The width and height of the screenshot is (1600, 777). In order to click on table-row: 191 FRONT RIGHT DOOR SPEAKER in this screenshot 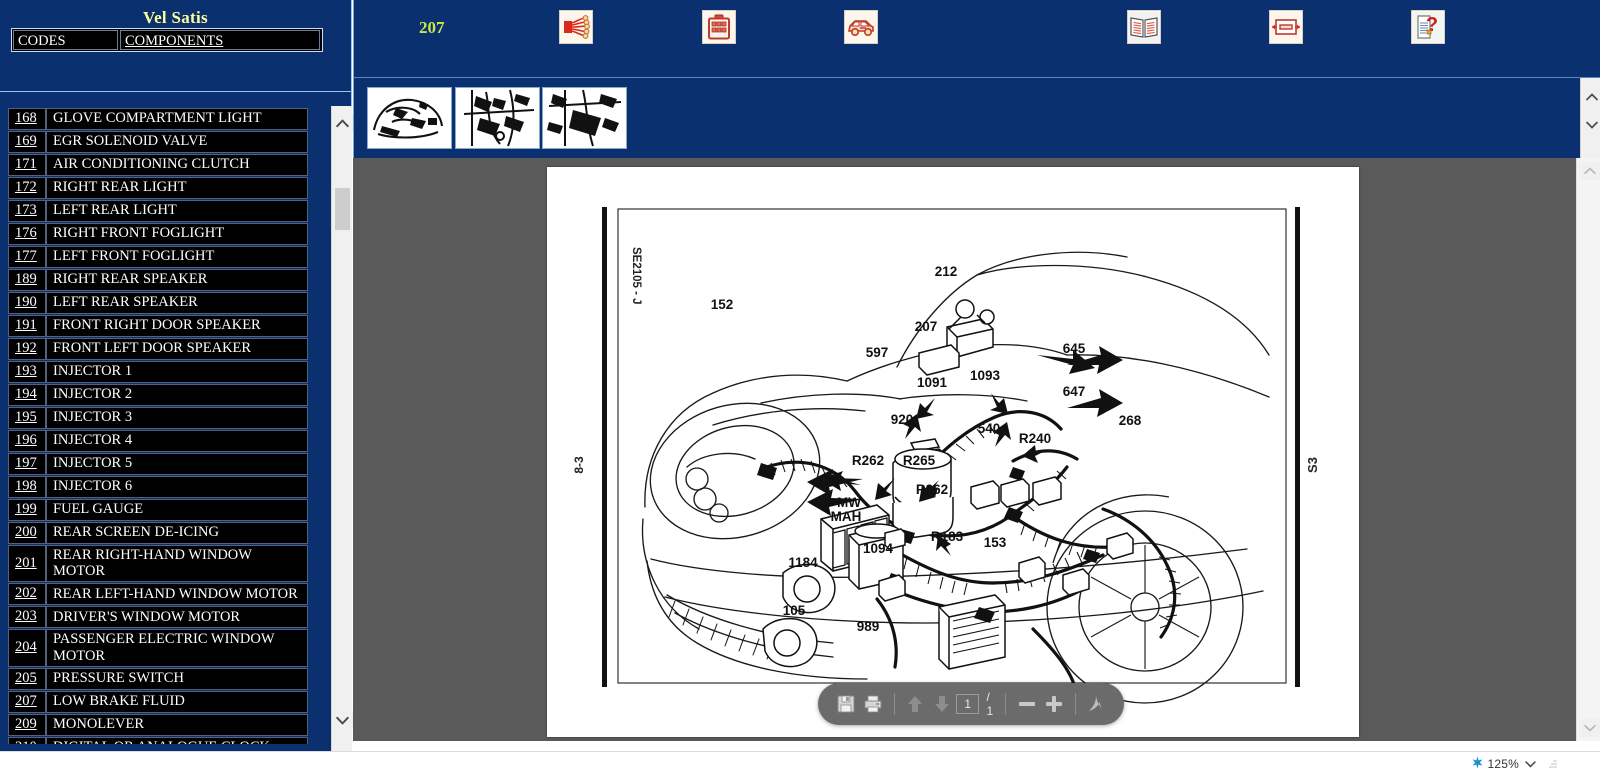, I will do `click(158, 326)`.